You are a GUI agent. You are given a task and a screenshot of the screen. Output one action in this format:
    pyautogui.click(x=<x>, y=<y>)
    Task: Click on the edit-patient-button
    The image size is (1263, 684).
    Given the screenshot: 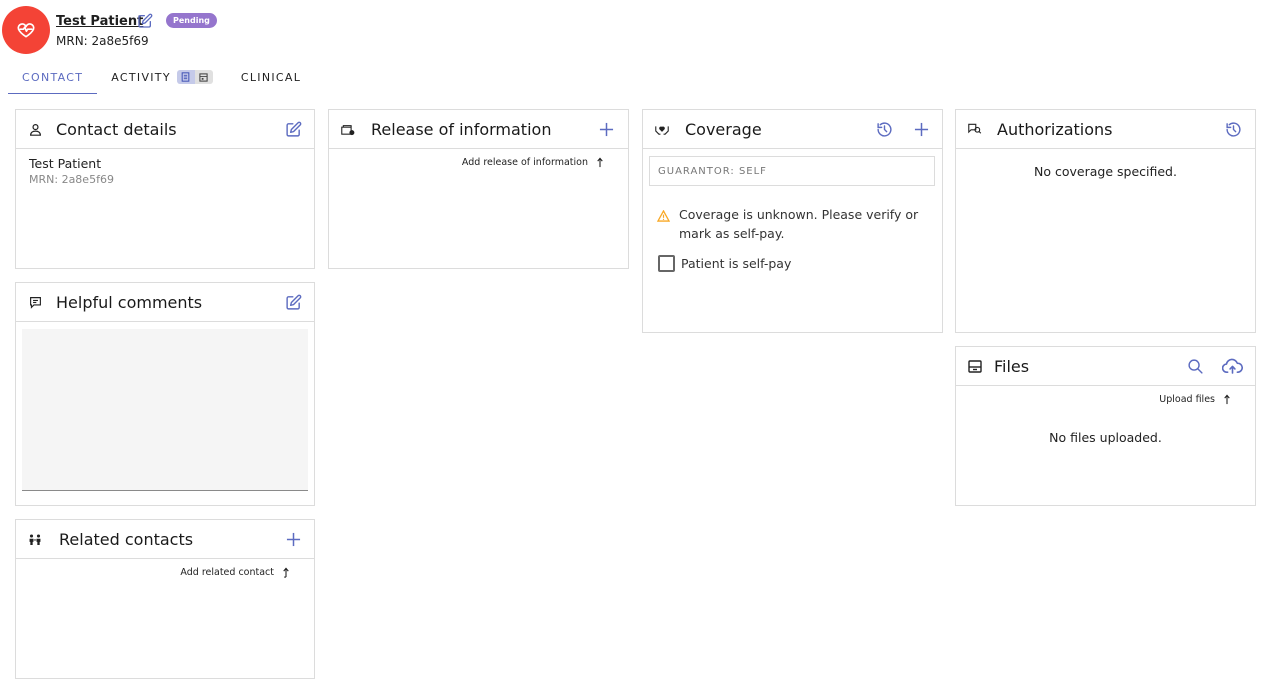 What is the action you would take?
    pyautogui.click(x=145, y=21)
    